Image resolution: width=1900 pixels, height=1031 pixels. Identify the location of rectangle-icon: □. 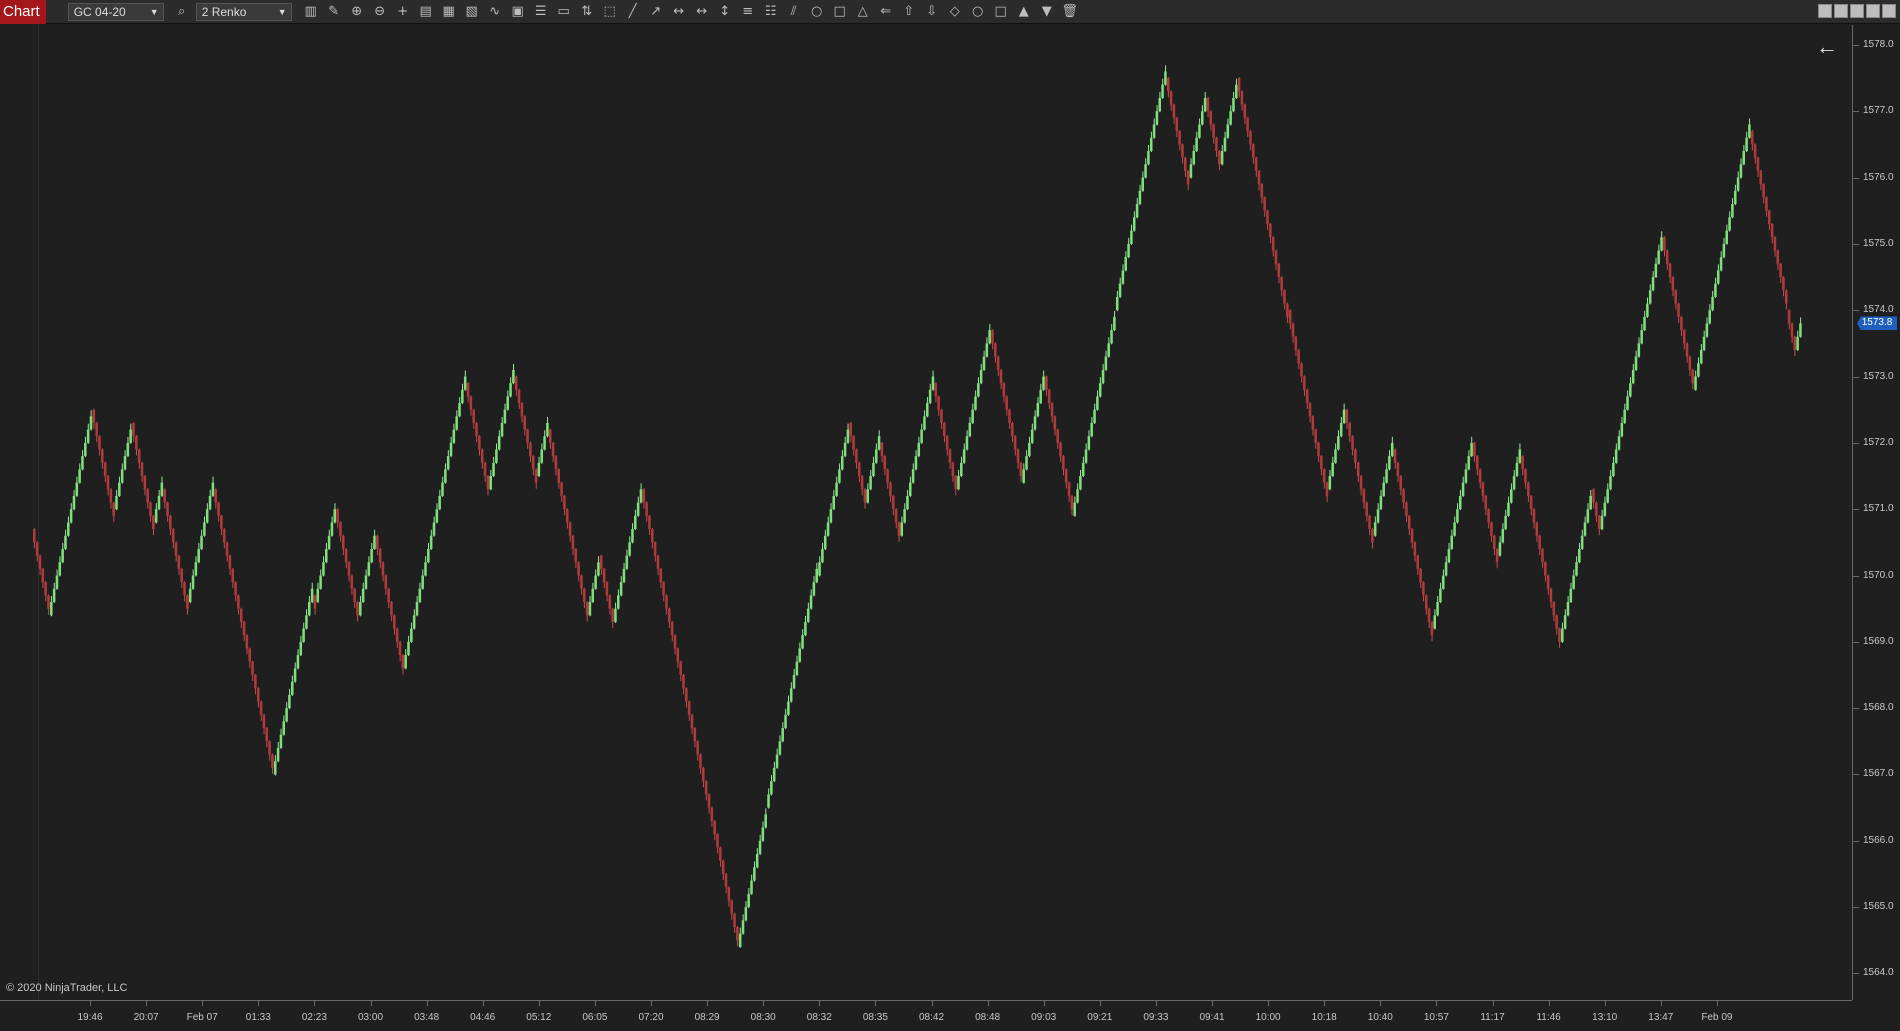
(840, 12).